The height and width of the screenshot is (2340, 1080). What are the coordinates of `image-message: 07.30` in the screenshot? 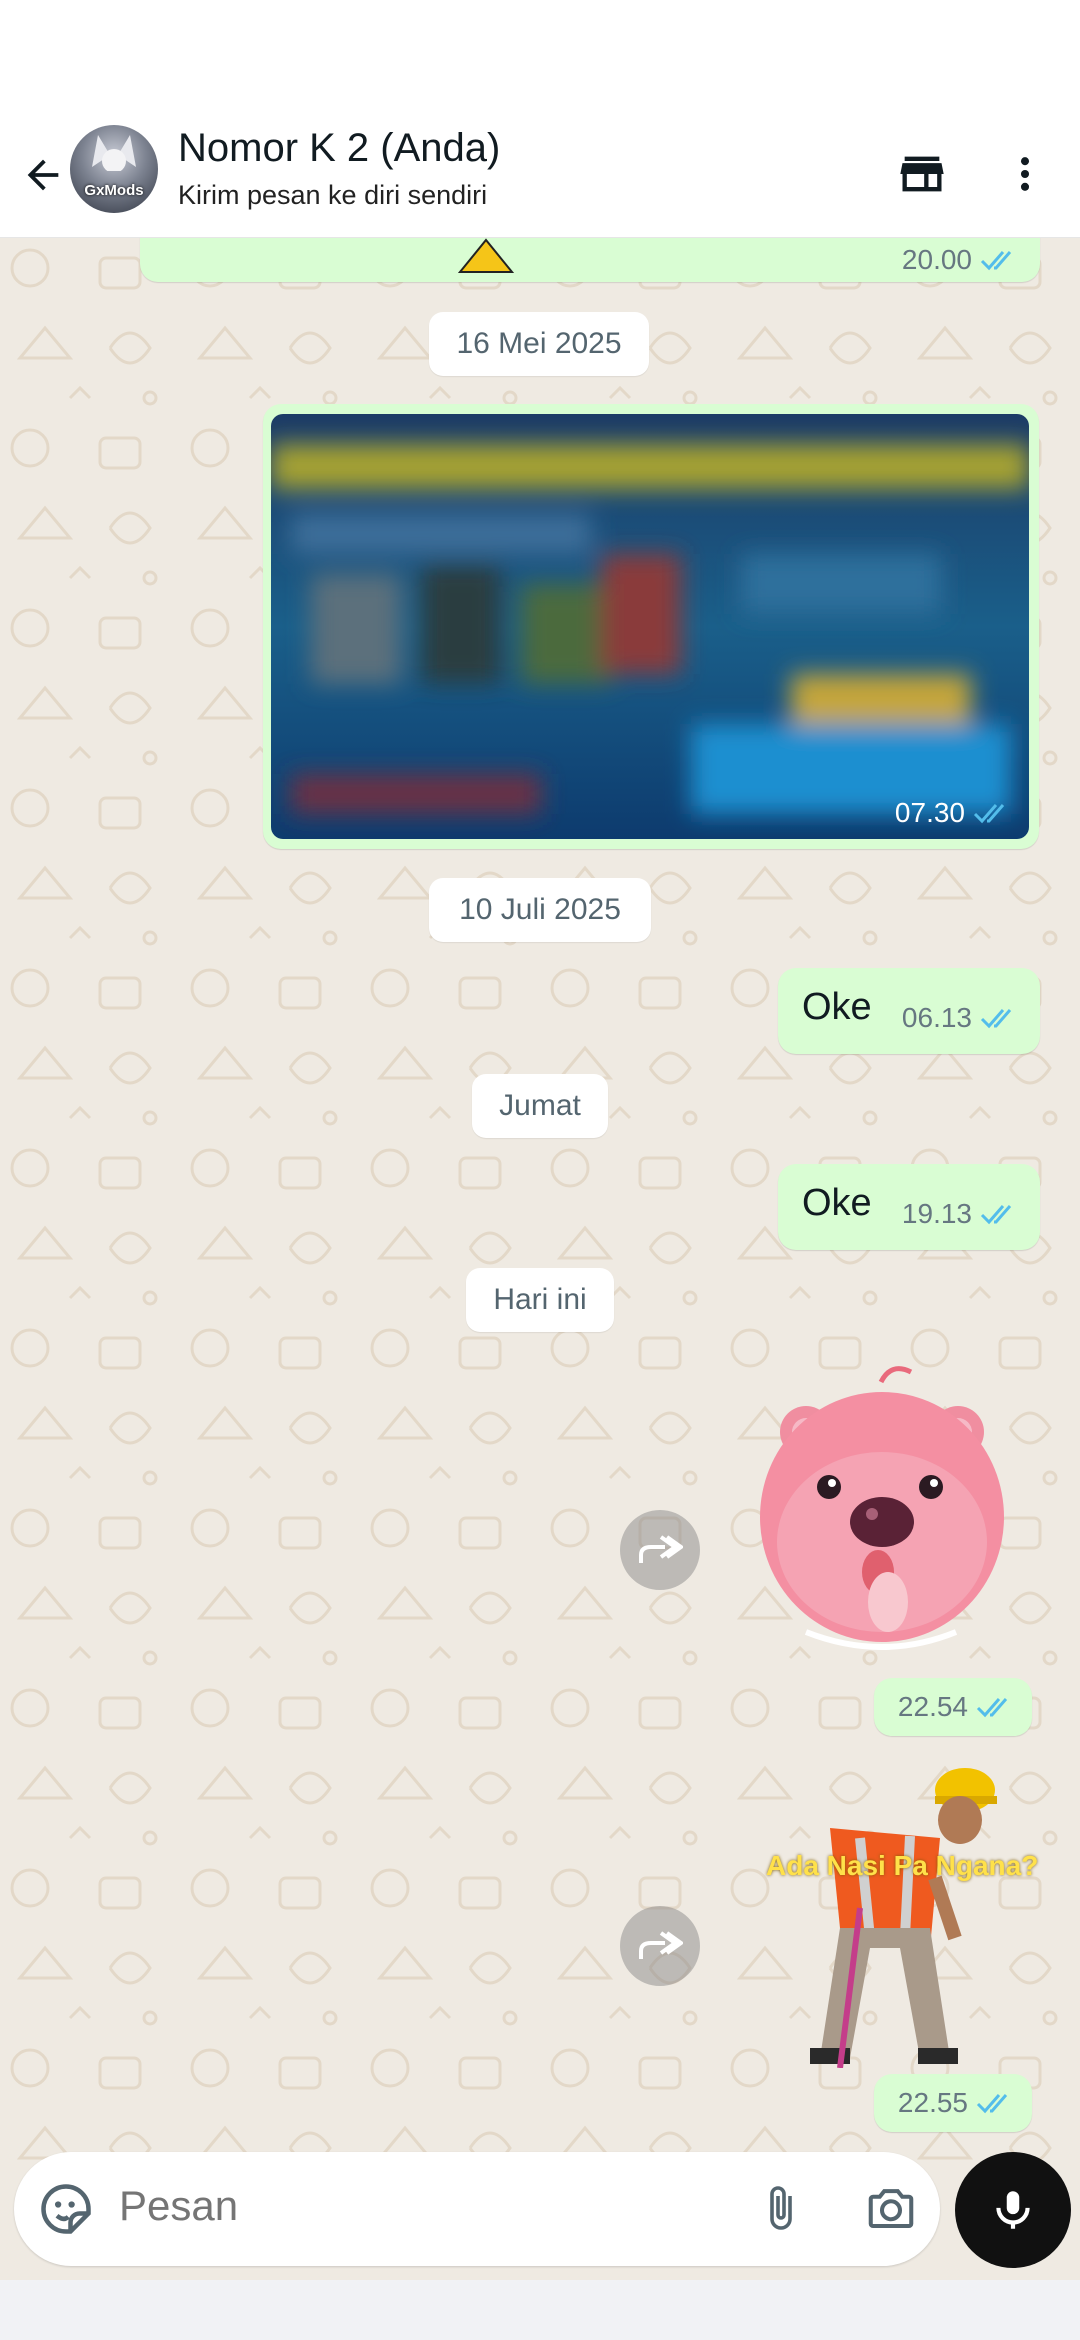 It's located at (650, 626).